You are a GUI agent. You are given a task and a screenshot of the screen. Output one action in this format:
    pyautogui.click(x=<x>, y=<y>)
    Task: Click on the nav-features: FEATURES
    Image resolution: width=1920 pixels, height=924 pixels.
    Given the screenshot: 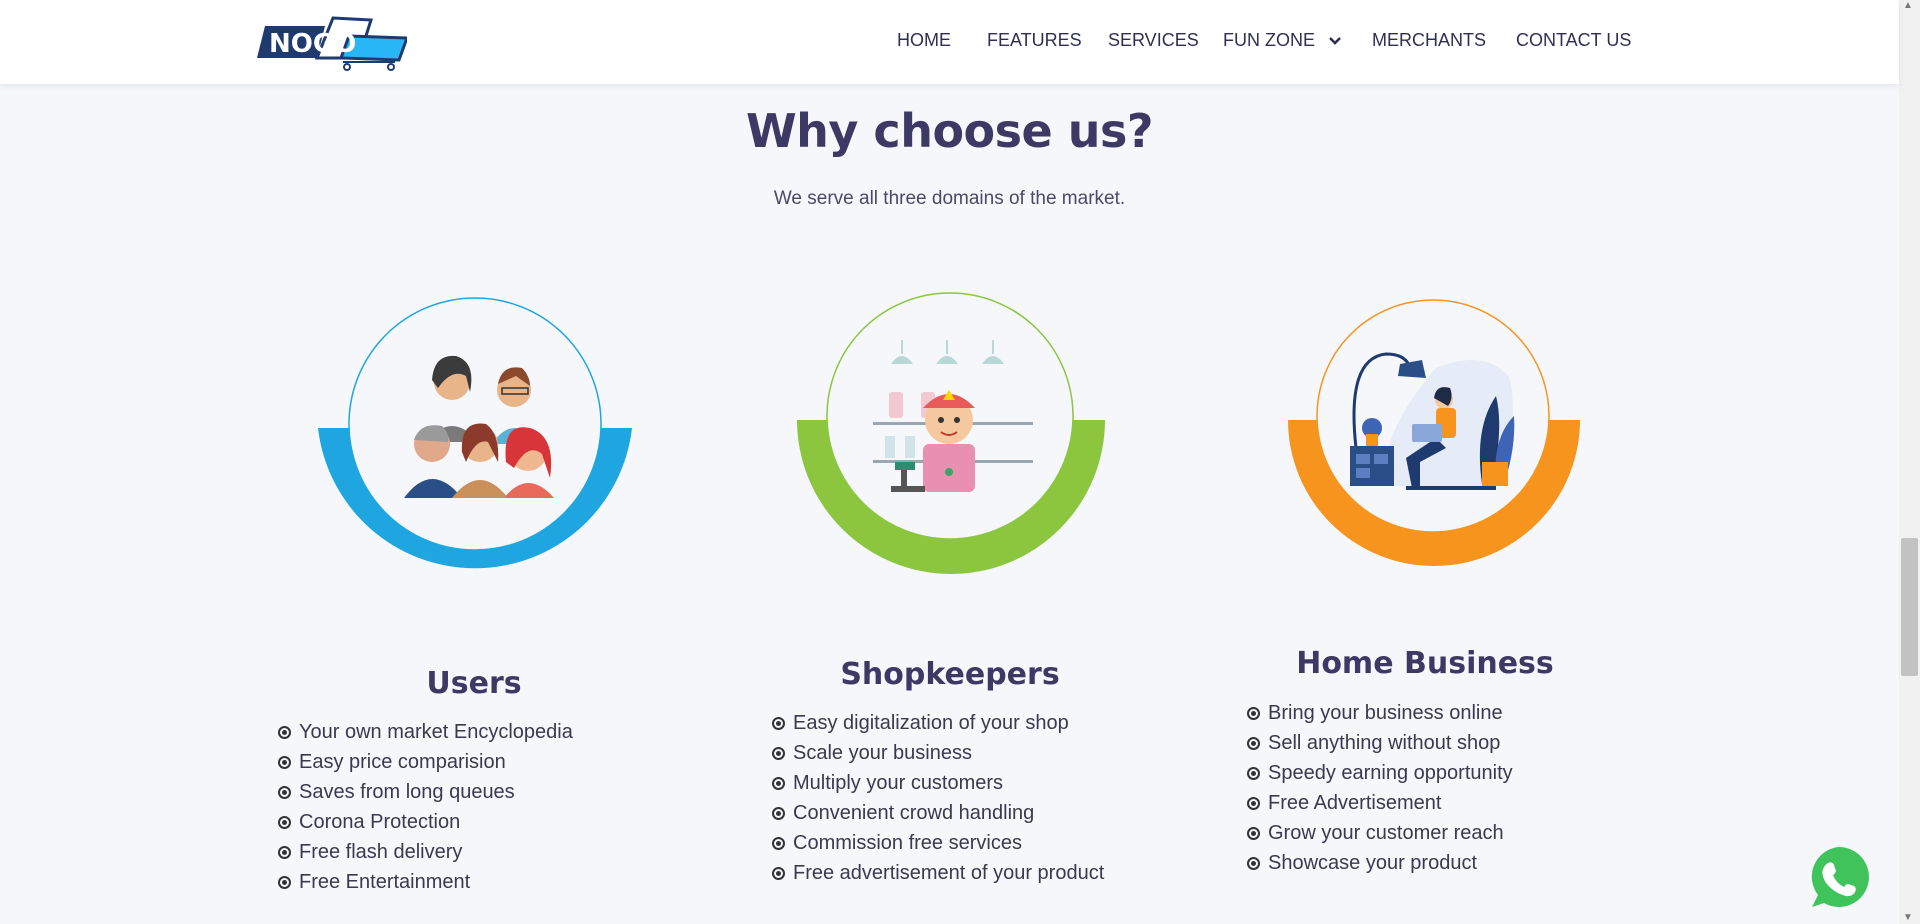 What is the action you would take?
    pyautogui.click(x=1034, y=40)
    